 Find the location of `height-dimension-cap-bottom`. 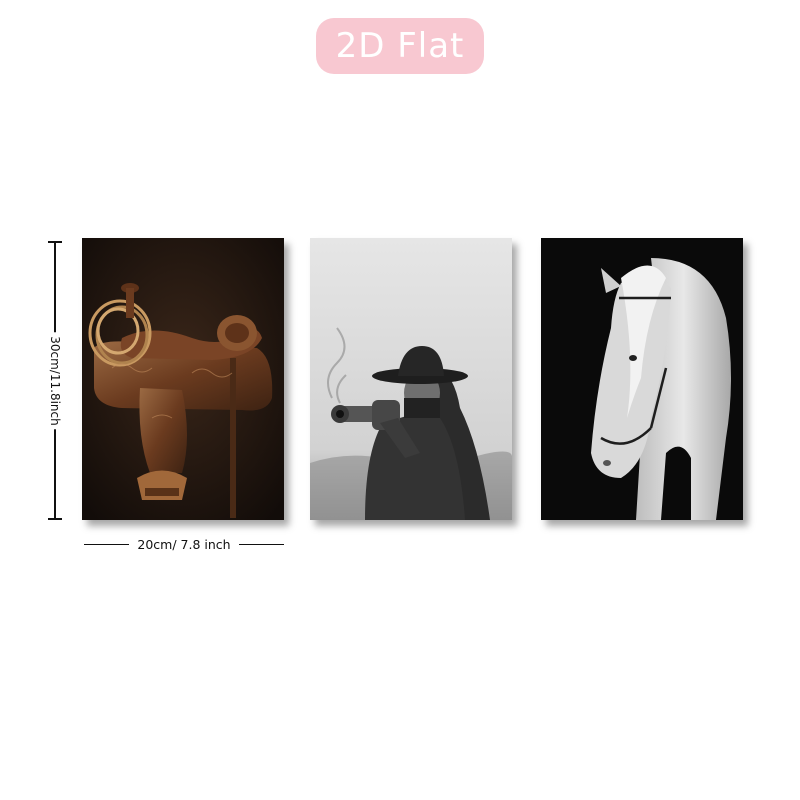

height-dimension-cap-bottom is located at coordinates (55, 519).